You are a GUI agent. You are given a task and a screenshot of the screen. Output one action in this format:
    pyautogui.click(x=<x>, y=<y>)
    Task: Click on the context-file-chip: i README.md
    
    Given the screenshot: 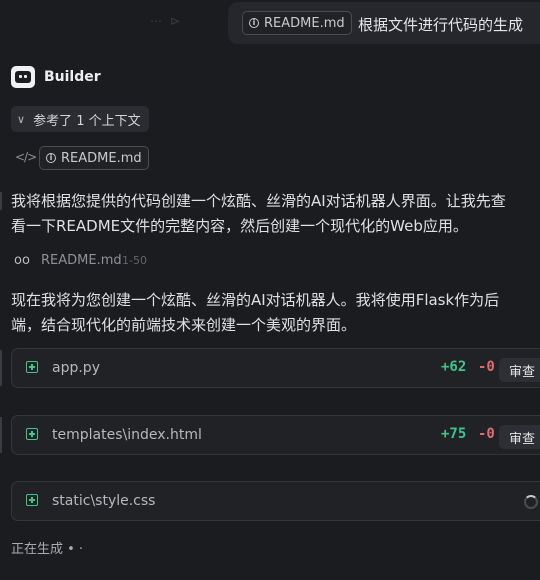 What is the action you would take?
    pyautogui.click(x=94, y=158)
    